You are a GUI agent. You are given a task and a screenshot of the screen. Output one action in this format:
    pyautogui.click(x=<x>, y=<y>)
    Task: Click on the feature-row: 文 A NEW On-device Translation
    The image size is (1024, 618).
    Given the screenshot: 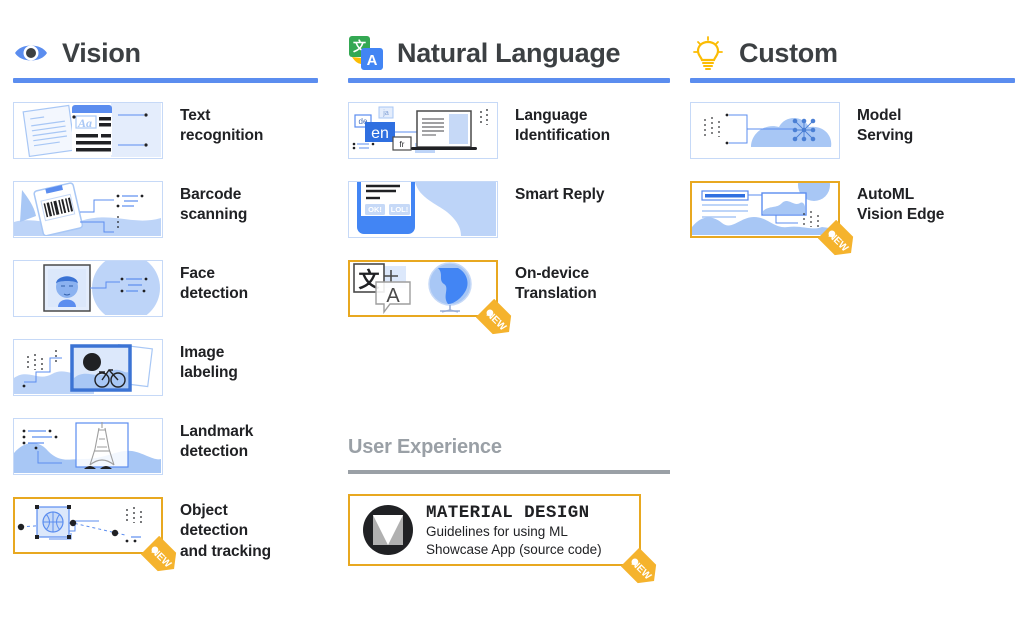 What is the action you would take?
    pyautogui.click(x=509, y=297)
    